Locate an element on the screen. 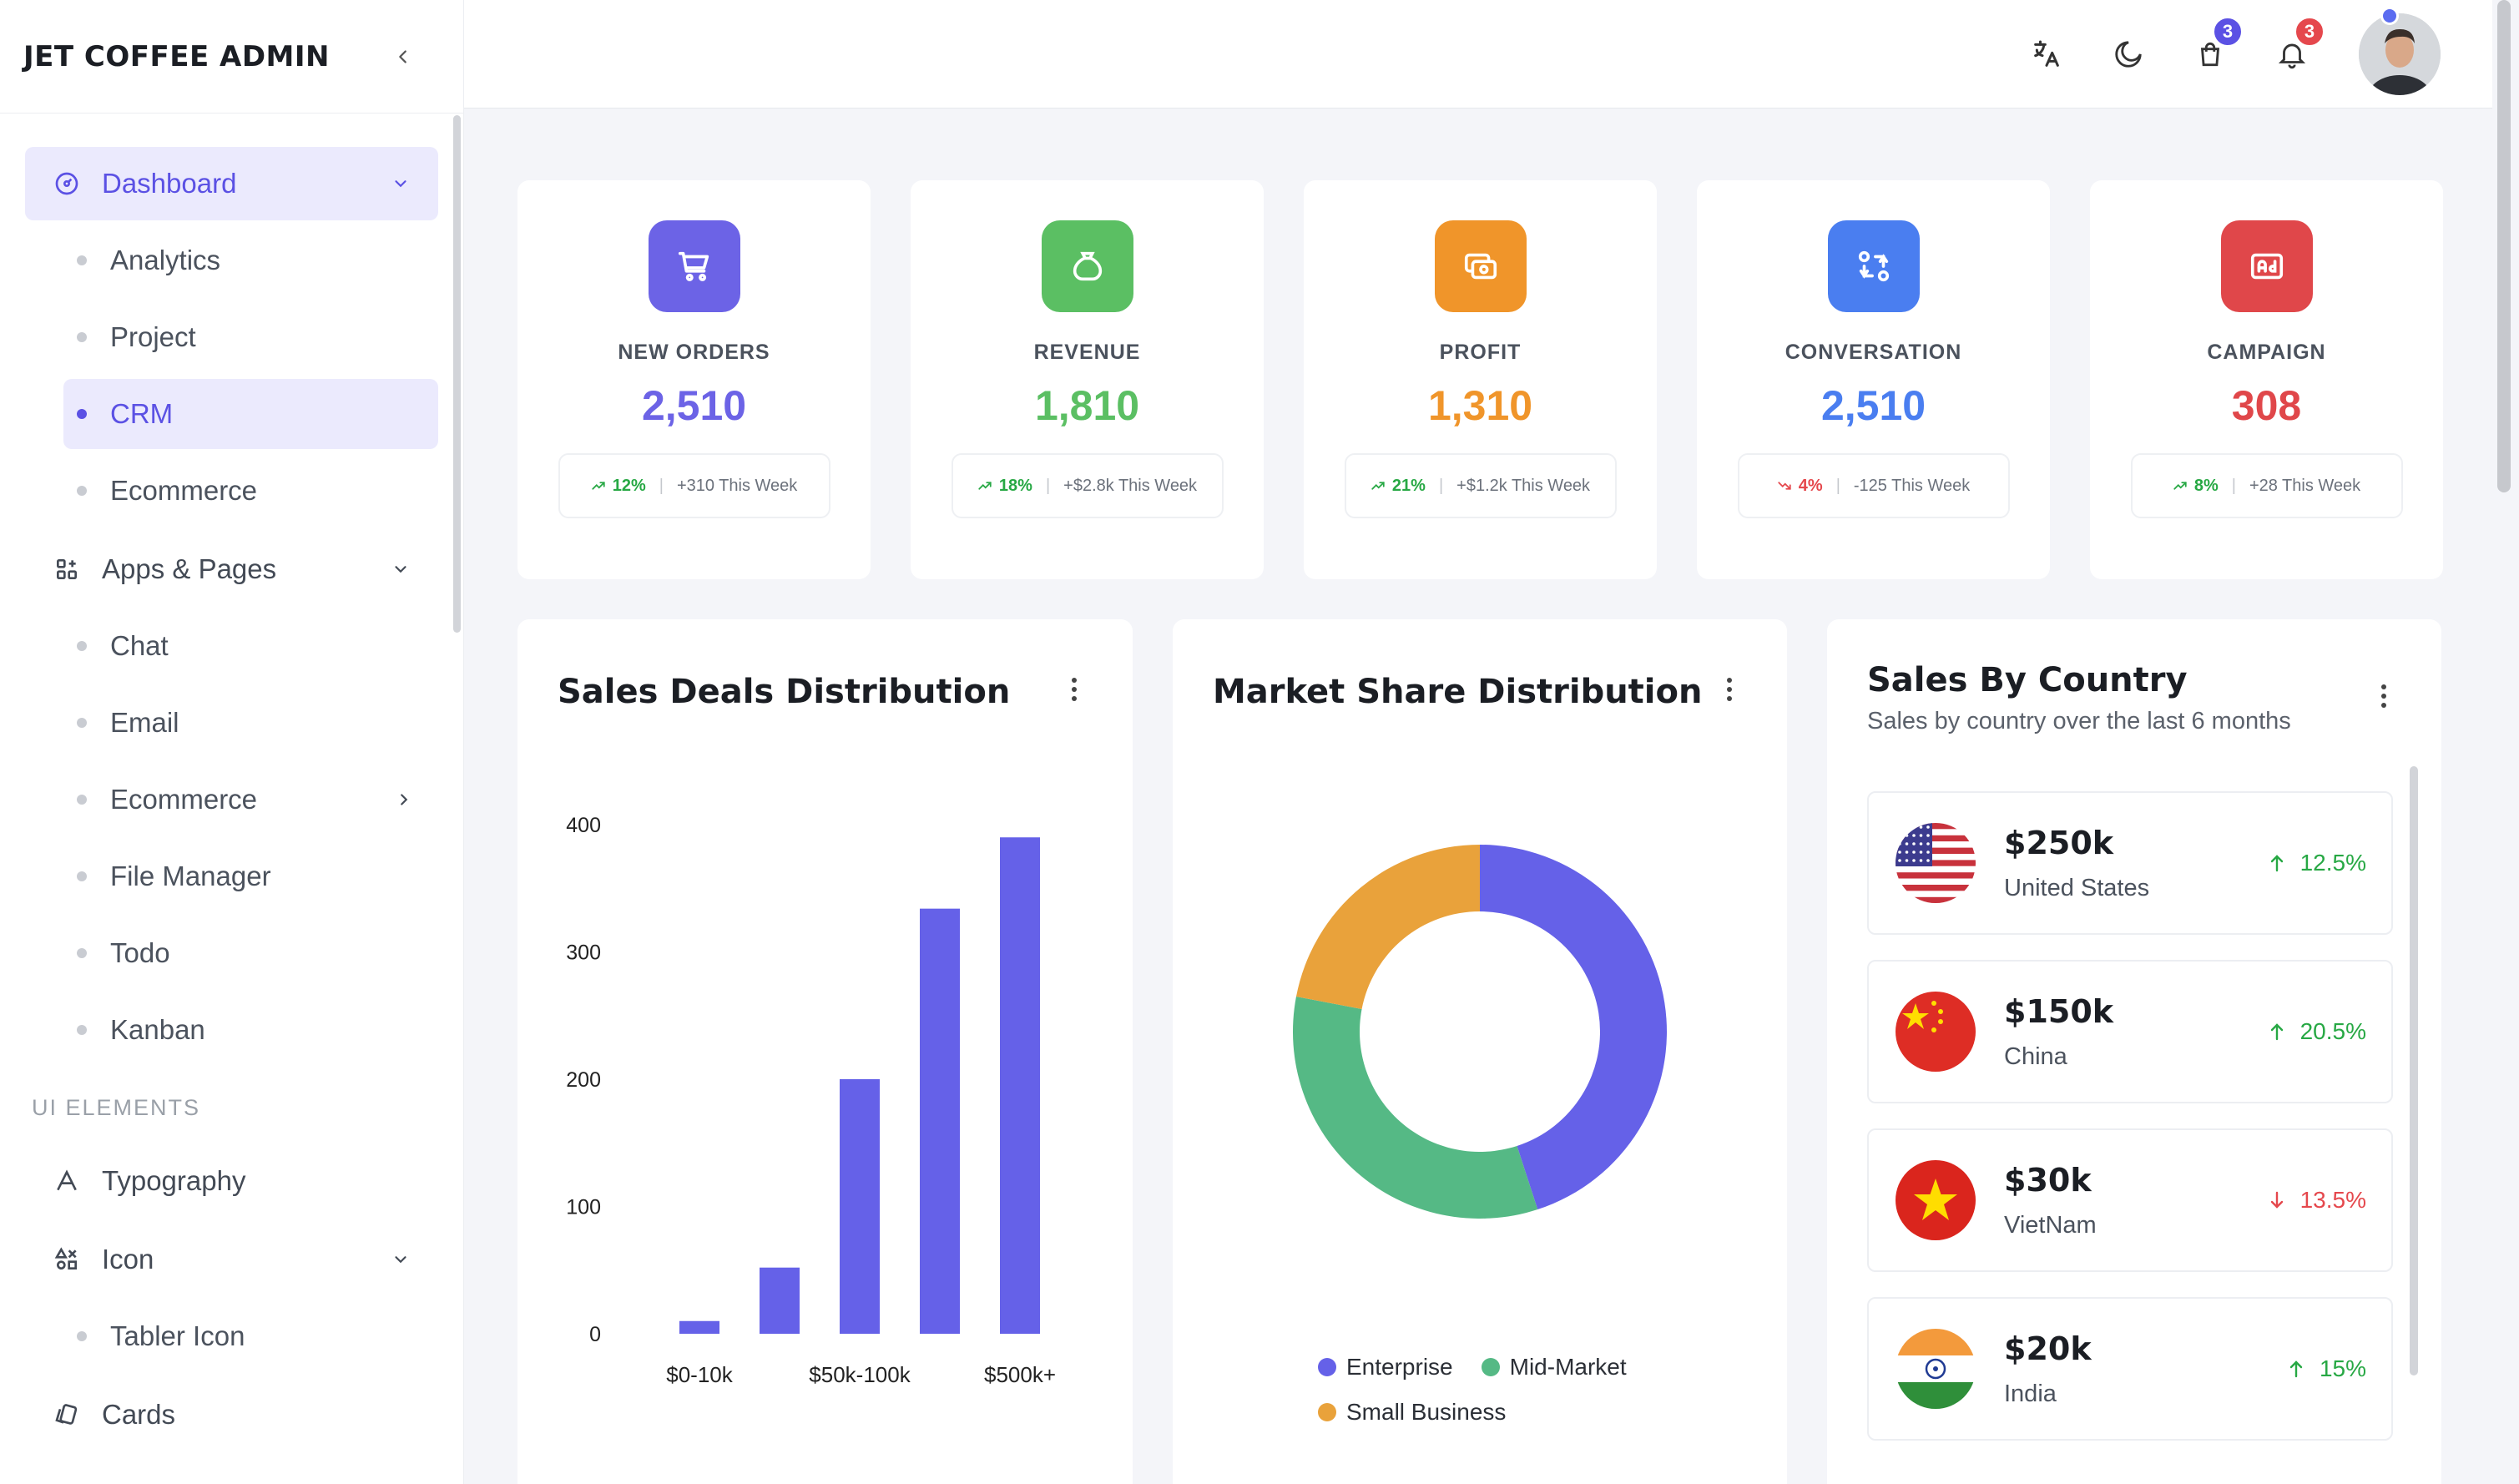  stat-note: -125 This Week is located at coordinates (1912, 485).